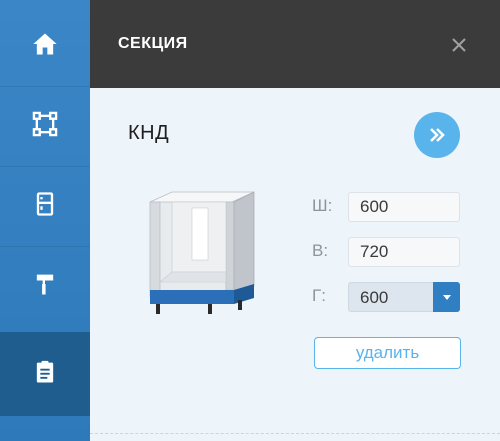  What do you see at coordinates (153, 43) in the screenshot?
I see `panel-title: СЕКЦИЯ` at bounding box center [153, 43].